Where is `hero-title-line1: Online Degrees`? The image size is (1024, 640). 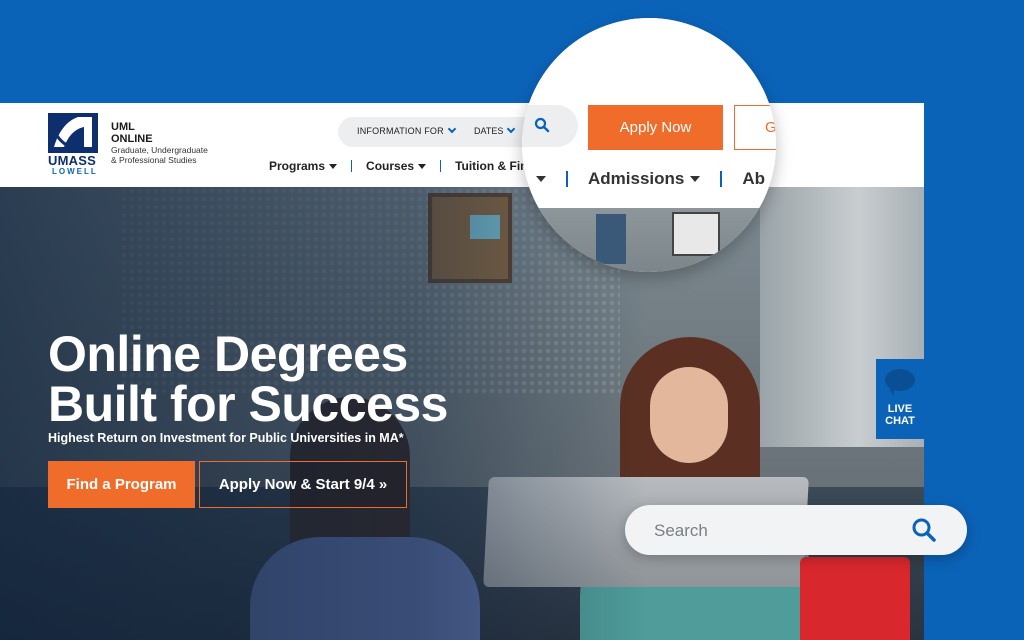 hero-title-line1: Online Degrees is located at coordinates (228, 354).